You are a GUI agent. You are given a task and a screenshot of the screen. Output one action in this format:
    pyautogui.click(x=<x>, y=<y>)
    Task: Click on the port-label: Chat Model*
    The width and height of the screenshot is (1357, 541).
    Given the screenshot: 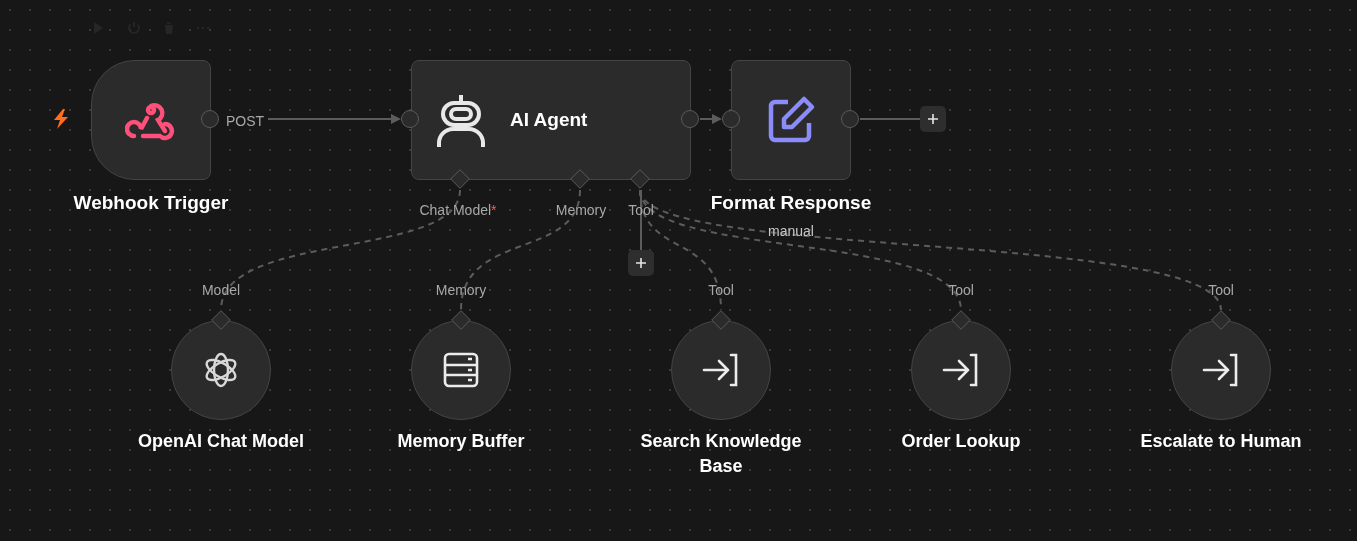 What is the action you would take?
    pyautogui.click(x=458, y=210)
    